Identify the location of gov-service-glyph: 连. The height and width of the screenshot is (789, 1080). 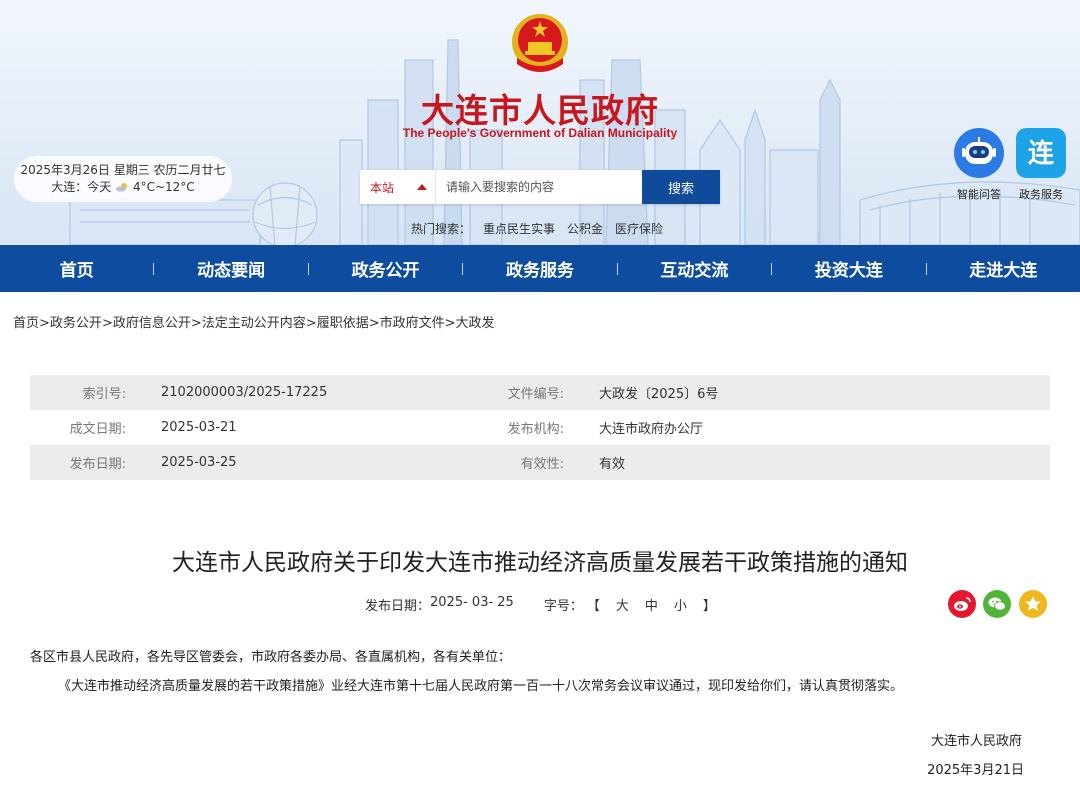
(1041, 154).